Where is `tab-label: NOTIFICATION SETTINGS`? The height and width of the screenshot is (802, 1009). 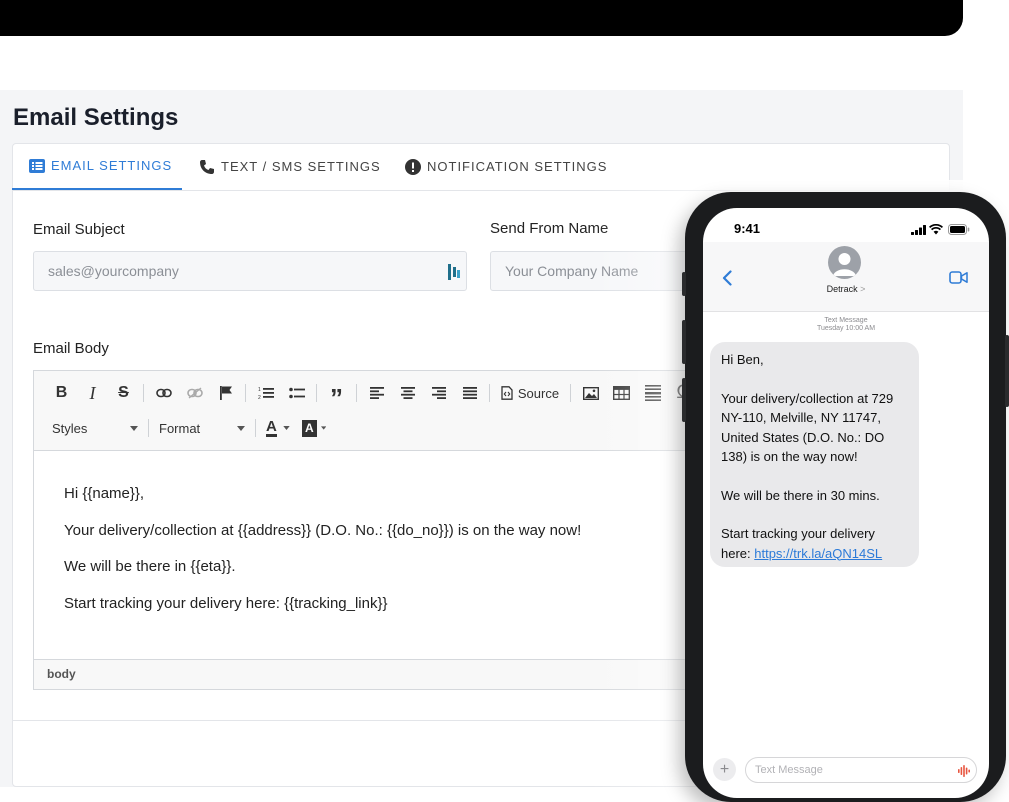 tab-label: NOTIFICATION SETTINGS is located at coordinates (517, 166).